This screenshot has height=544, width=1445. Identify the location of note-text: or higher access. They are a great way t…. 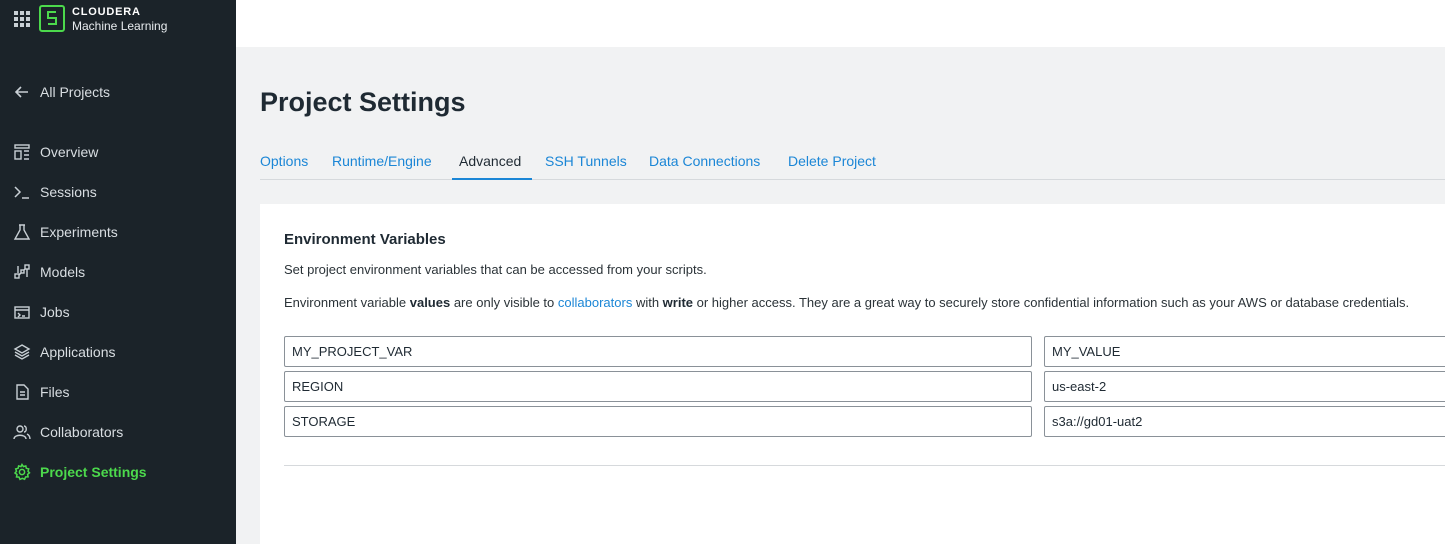
(1051, 302).